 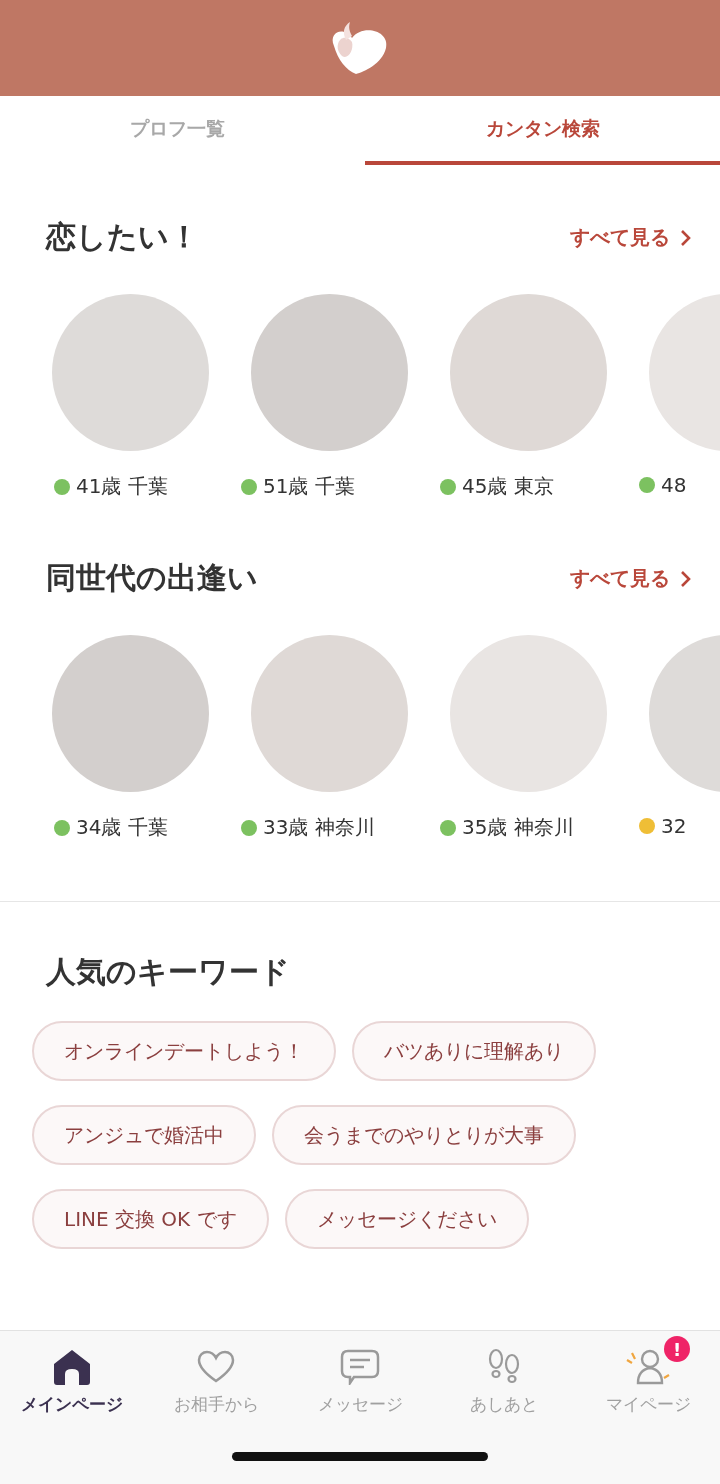 I want to click on profile-info: 33歳 神奈川, so click(x=319, y=827).